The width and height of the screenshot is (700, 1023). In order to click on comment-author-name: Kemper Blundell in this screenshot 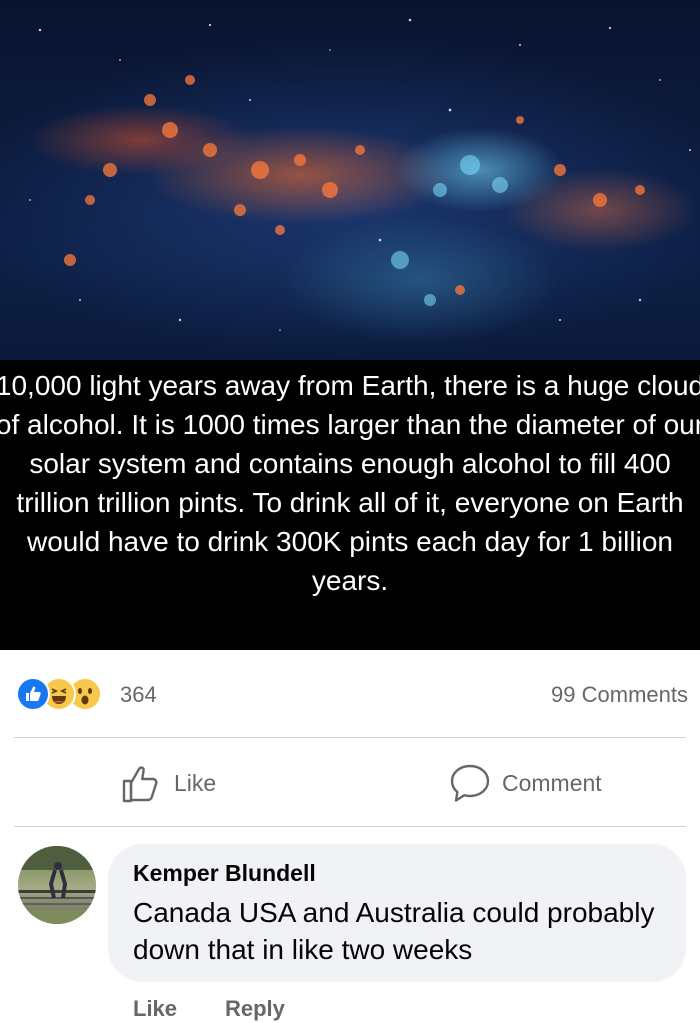, I will do `click(224, 873)`.